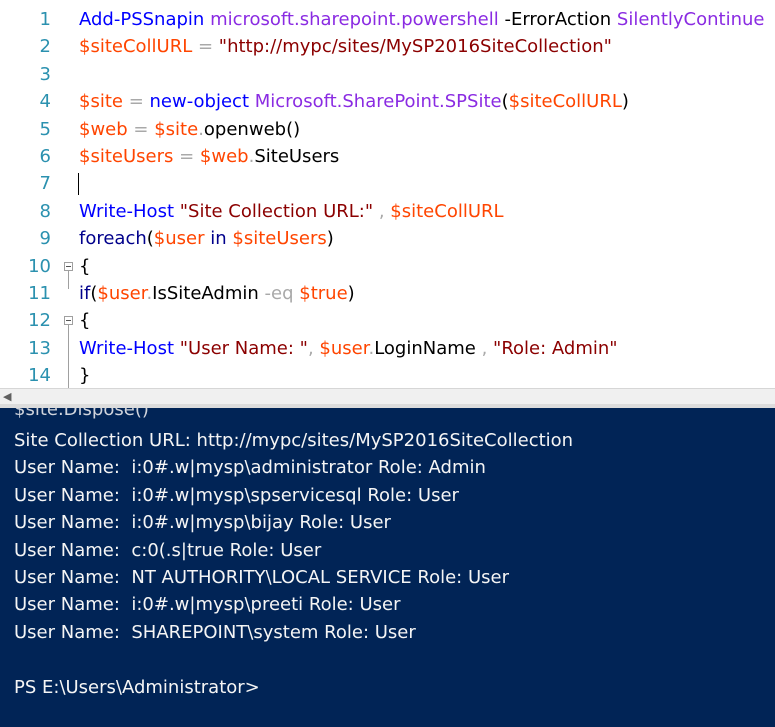 The width and height of the screenshot is (775, 727). Describe the element at coordinates (39, 348) in the screenshot. I see `line-number: 13` at that location.